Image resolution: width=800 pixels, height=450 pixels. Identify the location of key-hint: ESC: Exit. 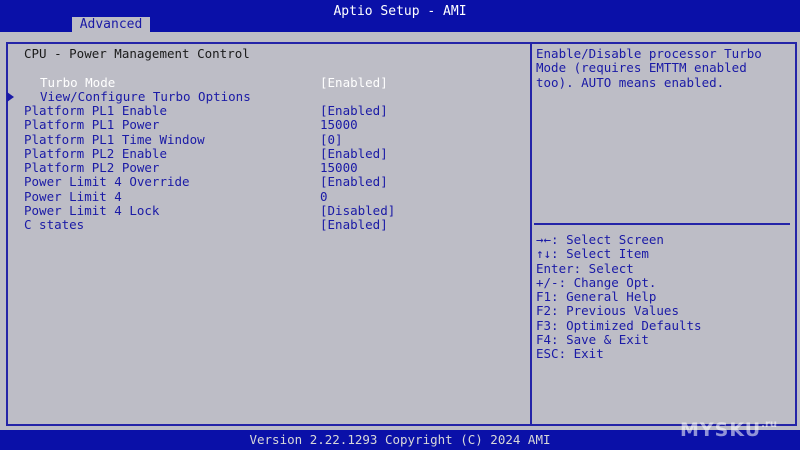
(570, 354).